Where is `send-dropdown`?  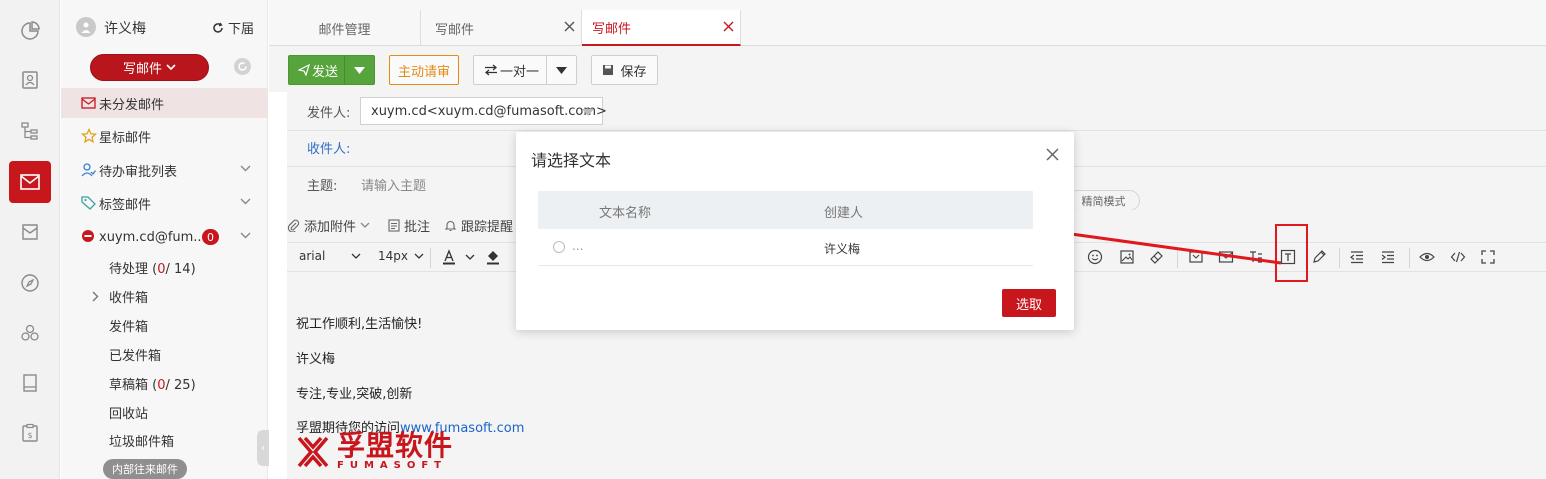
send-dropdown is located at coordinates (359, 70).